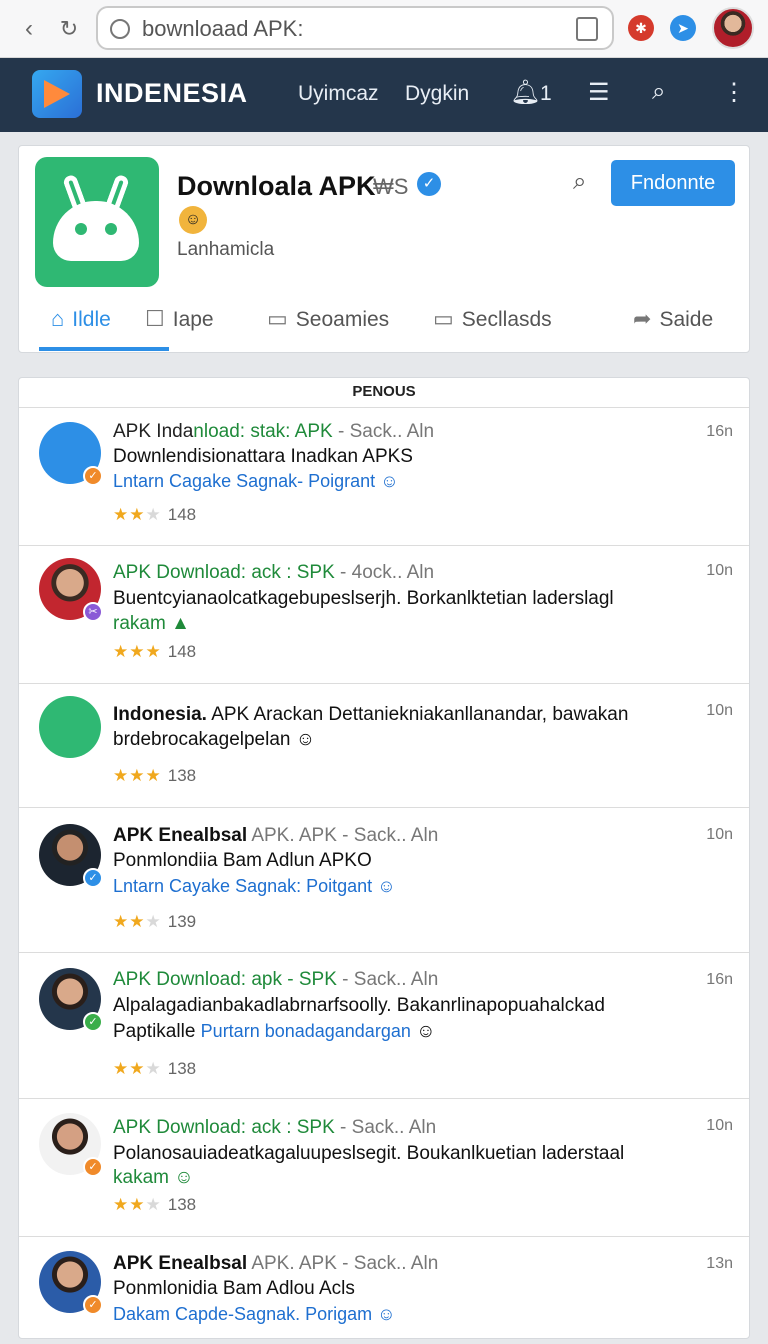 The width and height of the screenshot is (768, 1344). What do you see at coordinates (355, 28) in the screenshot?
I see `address-bar: bownloaad APK:` at bounding box center [355, 28].